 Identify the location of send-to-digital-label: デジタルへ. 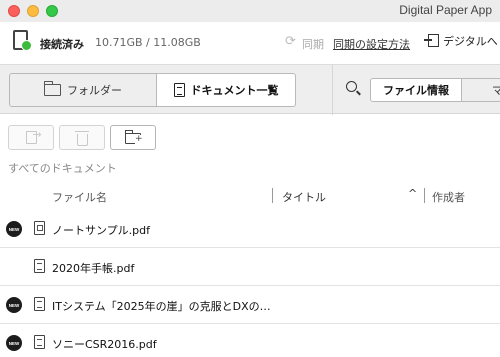
(470, 41).